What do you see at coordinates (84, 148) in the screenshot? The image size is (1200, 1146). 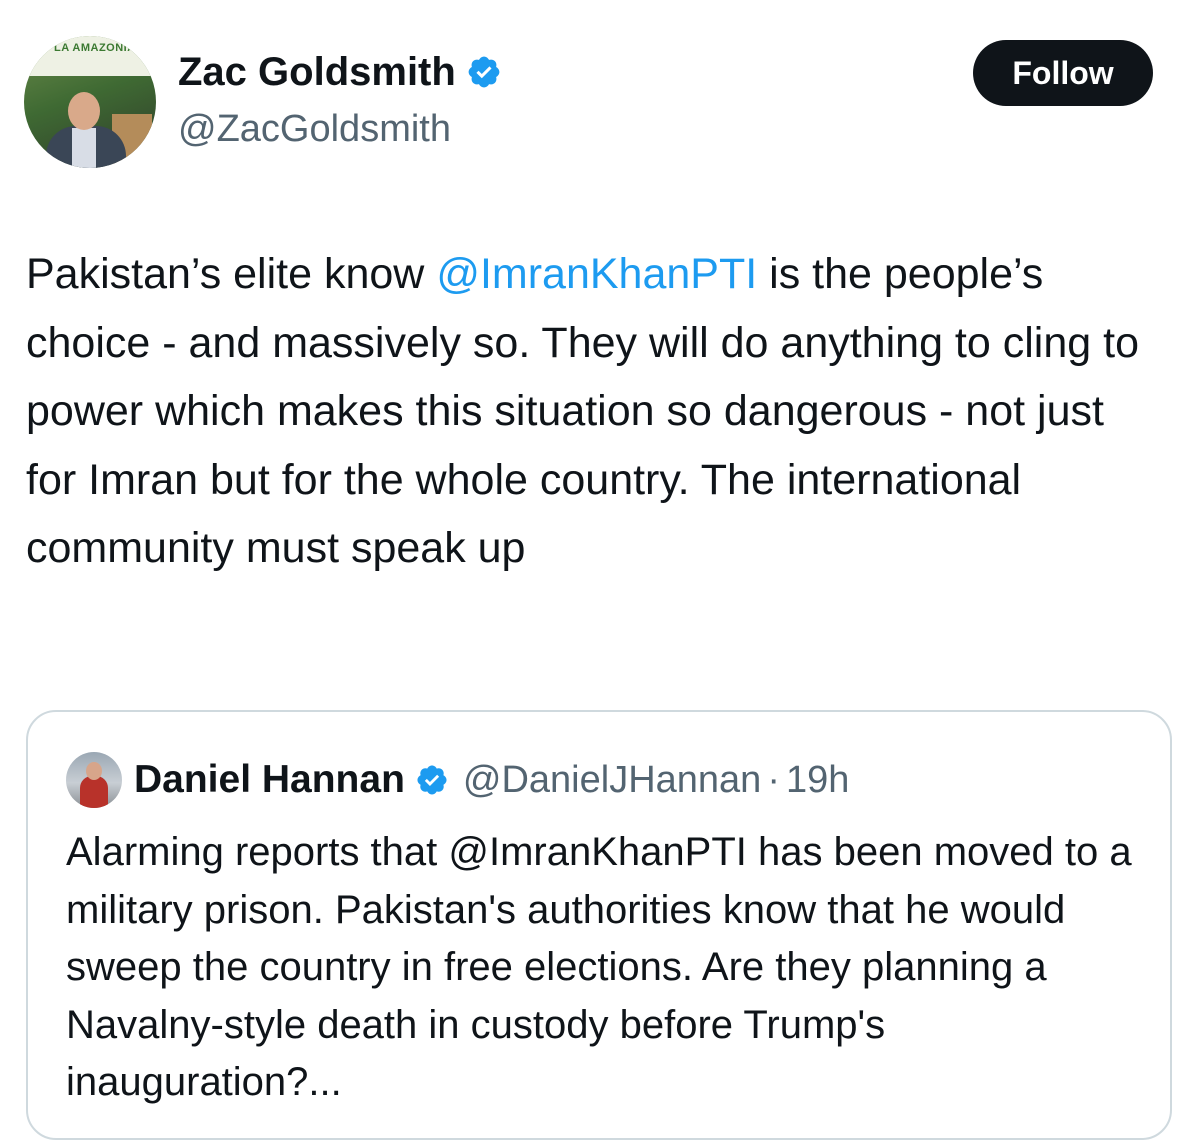 I see `avatar-person-shirt` at bounding box center [84, 148].